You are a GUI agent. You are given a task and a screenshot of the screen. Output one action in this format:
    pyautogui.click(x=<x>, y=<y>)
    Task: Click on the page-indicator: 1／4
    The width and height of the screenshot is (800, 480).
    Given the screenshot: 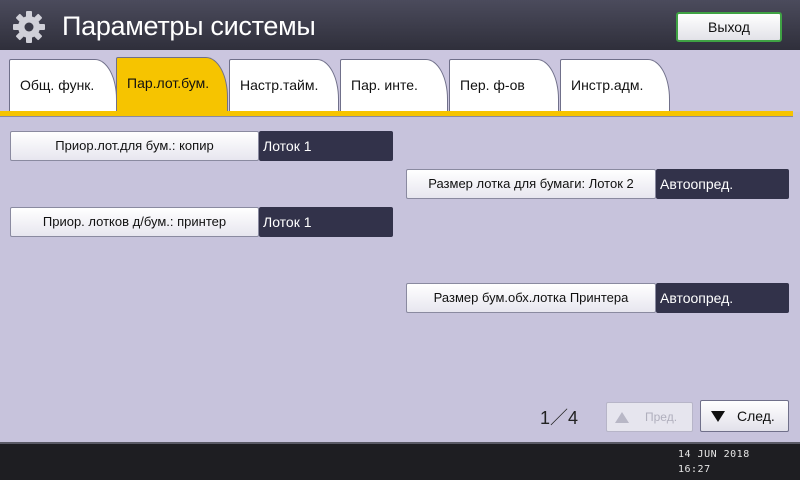 What is the action you would take?
    pyautogui.click(x=559, y=417)
    